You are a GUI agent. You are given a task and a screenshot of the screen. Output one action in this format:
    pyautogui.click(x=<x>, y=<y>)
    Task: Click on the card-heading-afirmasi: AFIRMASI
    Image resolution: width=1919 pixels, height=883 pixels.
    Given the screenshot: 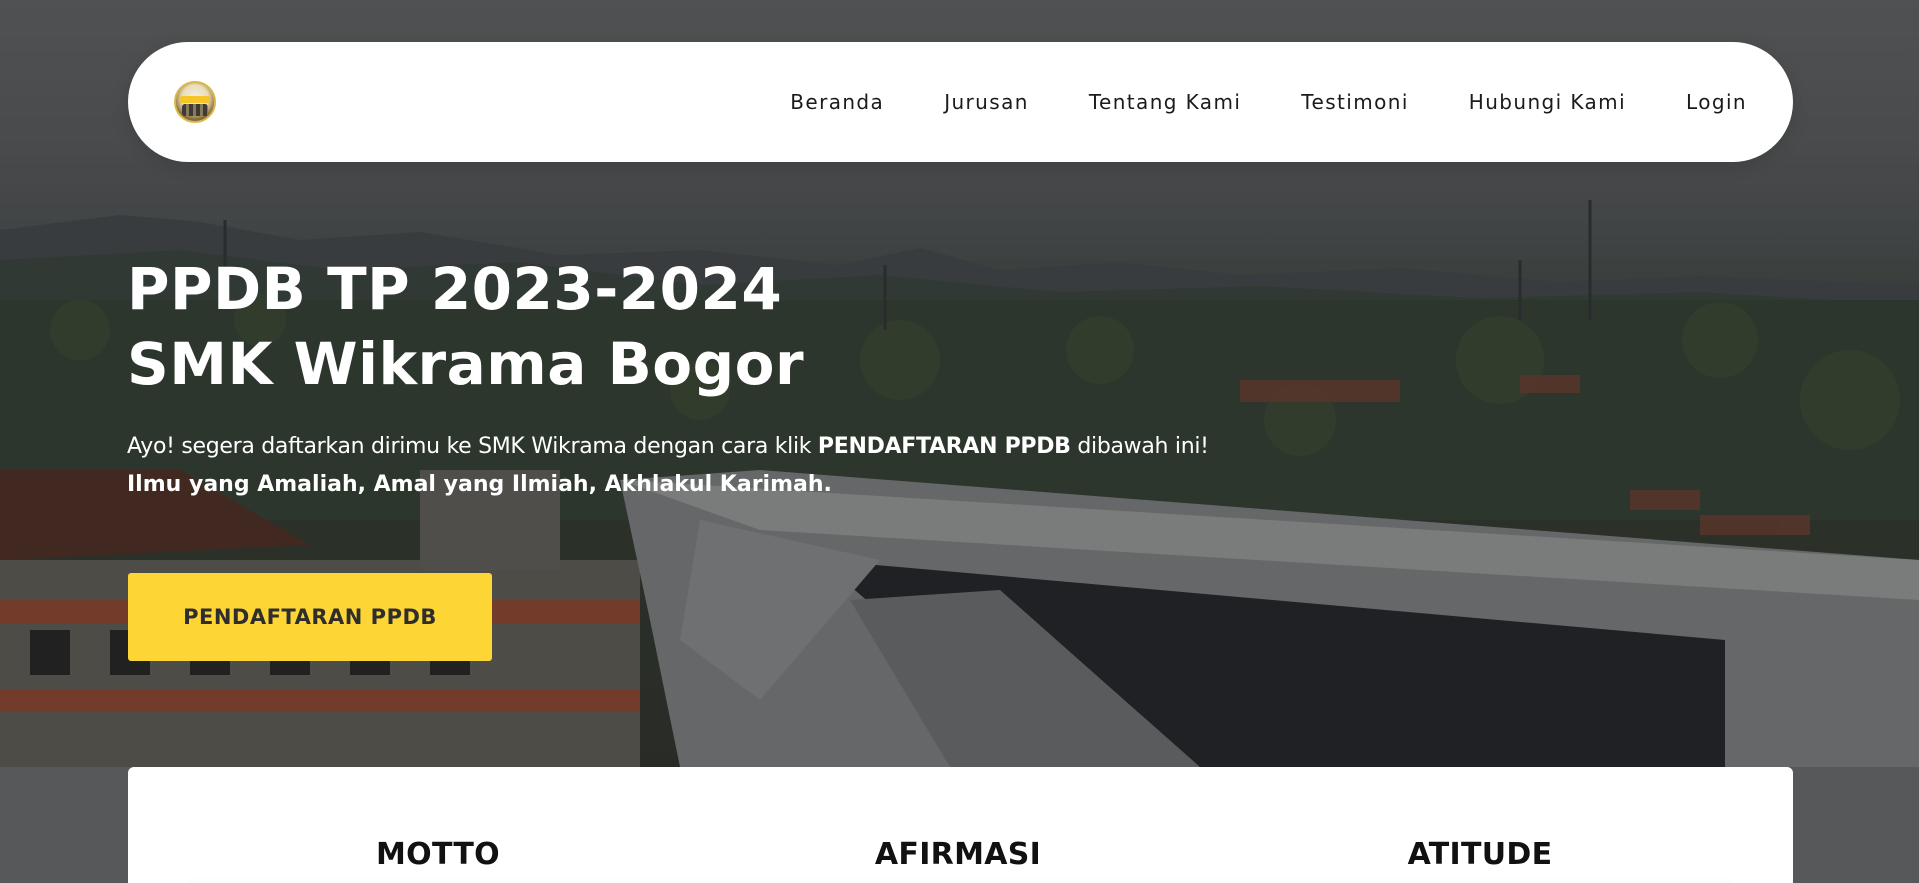 What is the action you would take?
    pyautogui.click(x=958, y=854)
    